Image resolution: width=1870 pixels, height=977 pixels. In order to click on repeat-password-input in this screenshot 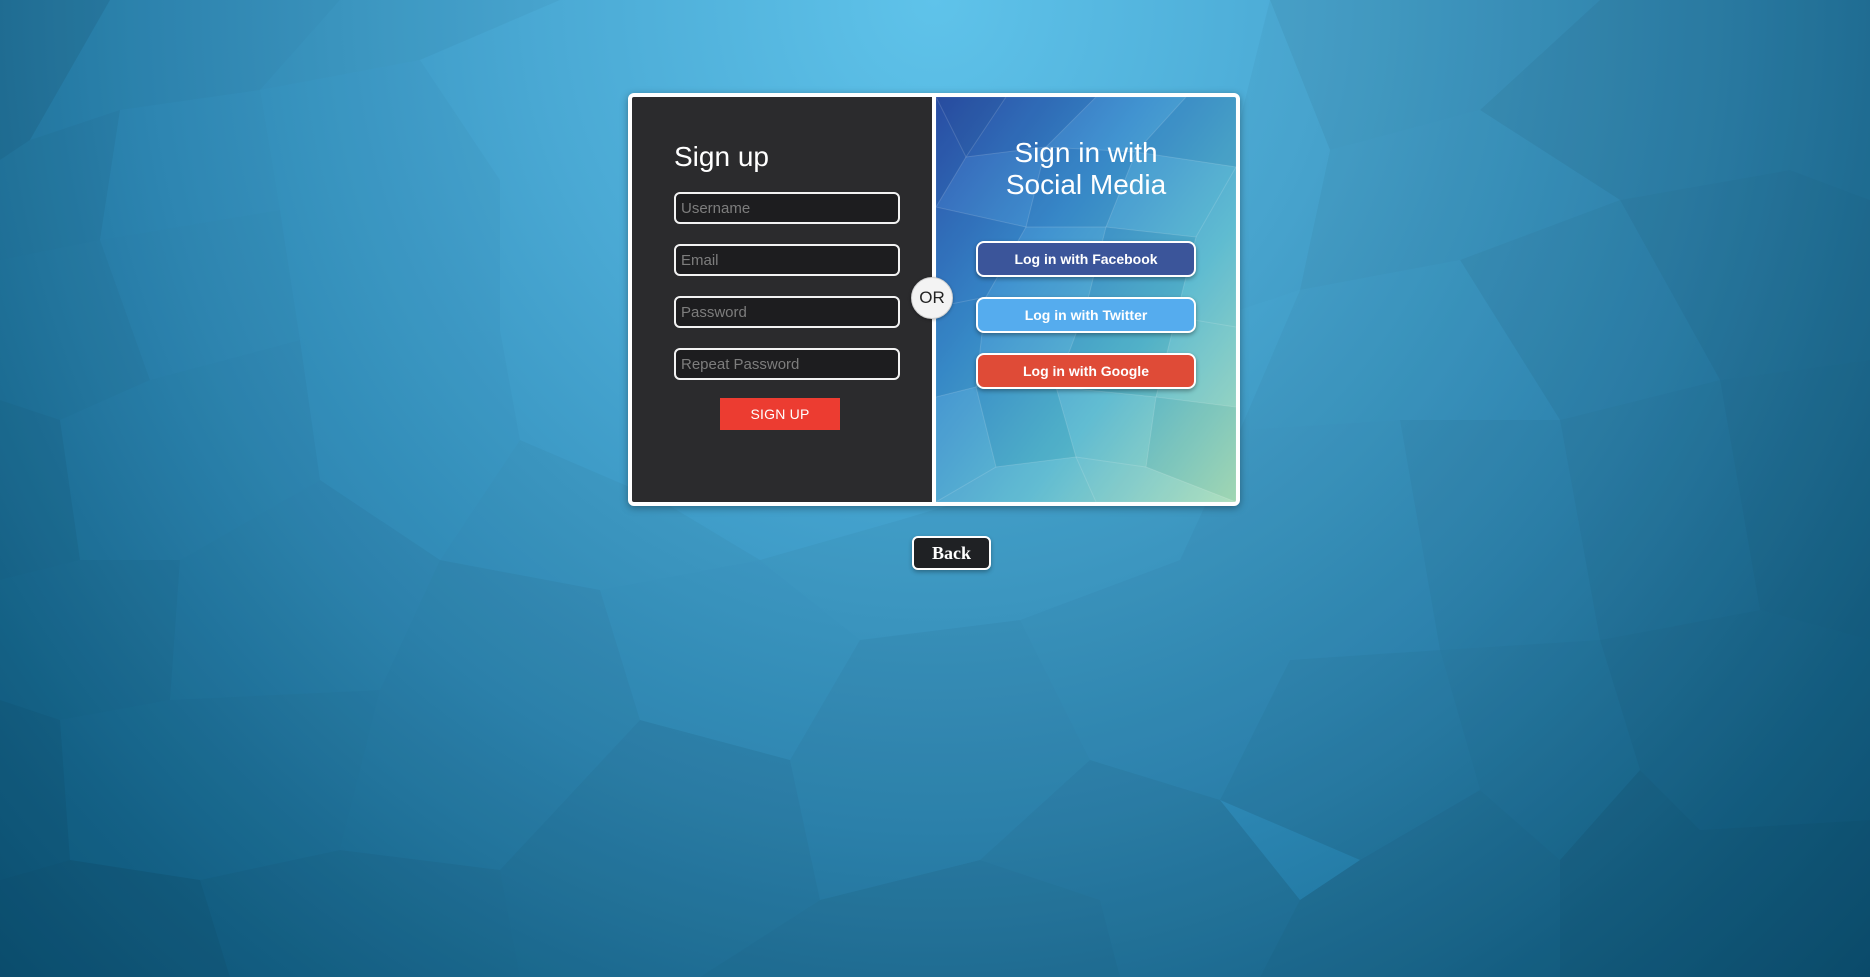, I will do `click(787, 364)`.